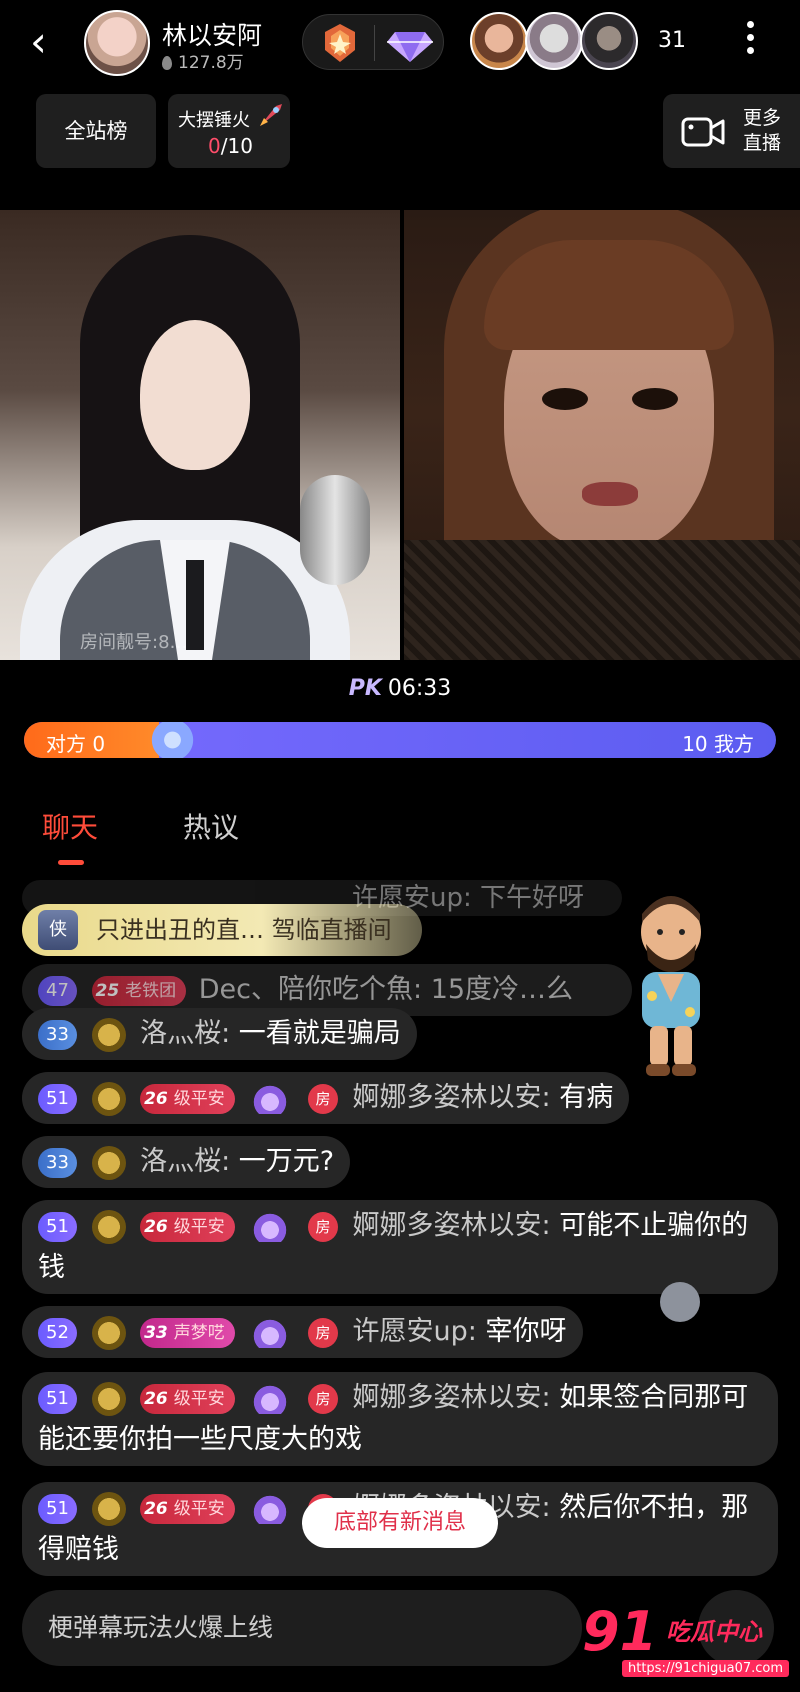  What do you see at coordinates (212, 34) in the screenshot?
I see `host-name: 林以安阿` at bounding box center [212, 34].